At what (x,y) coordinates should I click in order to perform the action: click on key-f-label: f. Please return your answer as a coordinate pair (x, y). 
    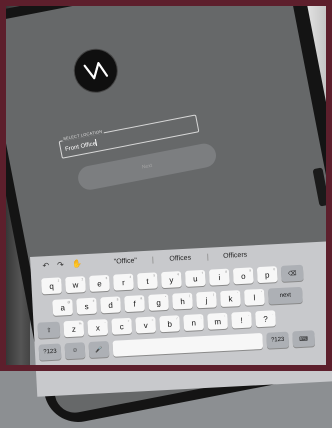
    Looking at the image, I should click on (134, 304).